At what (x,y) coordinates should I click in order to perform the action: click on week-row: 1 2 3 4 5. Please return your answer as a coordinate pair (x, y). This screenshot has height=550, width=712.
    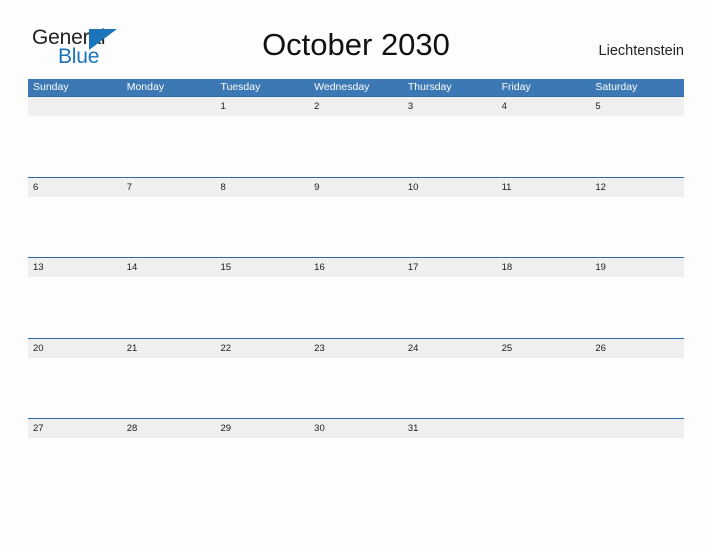
    Looking at the image, I should click on (356, 136).